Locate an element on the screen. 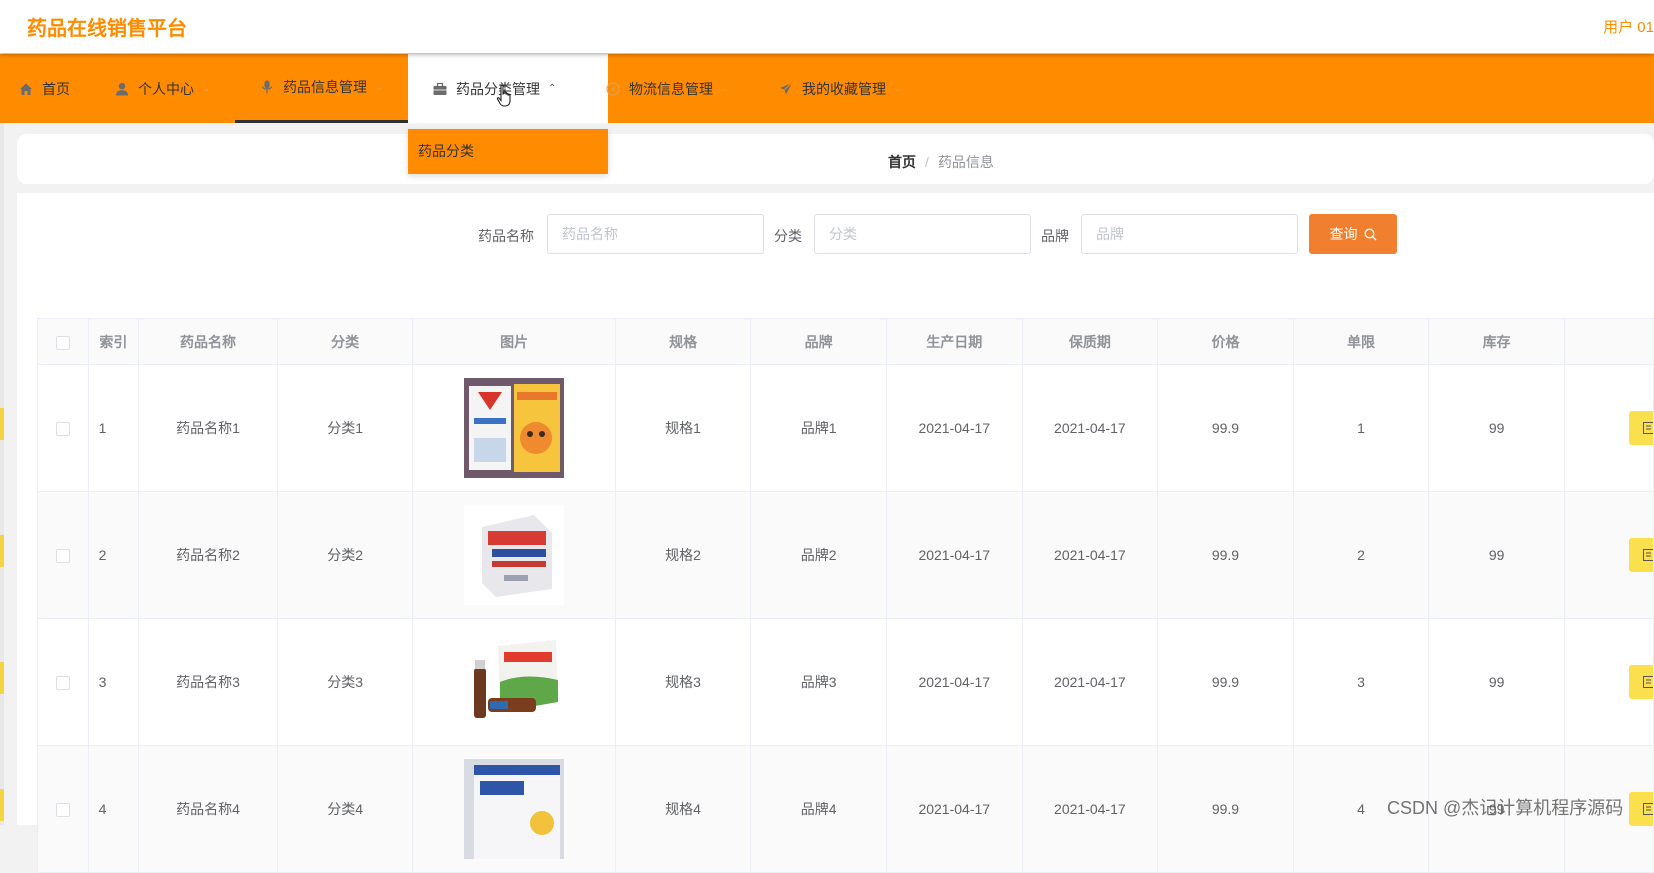 Image resolution: width=1654 pixels, height=873 pixels. category-cell: 分类4 is located at coordinates (345, 809).